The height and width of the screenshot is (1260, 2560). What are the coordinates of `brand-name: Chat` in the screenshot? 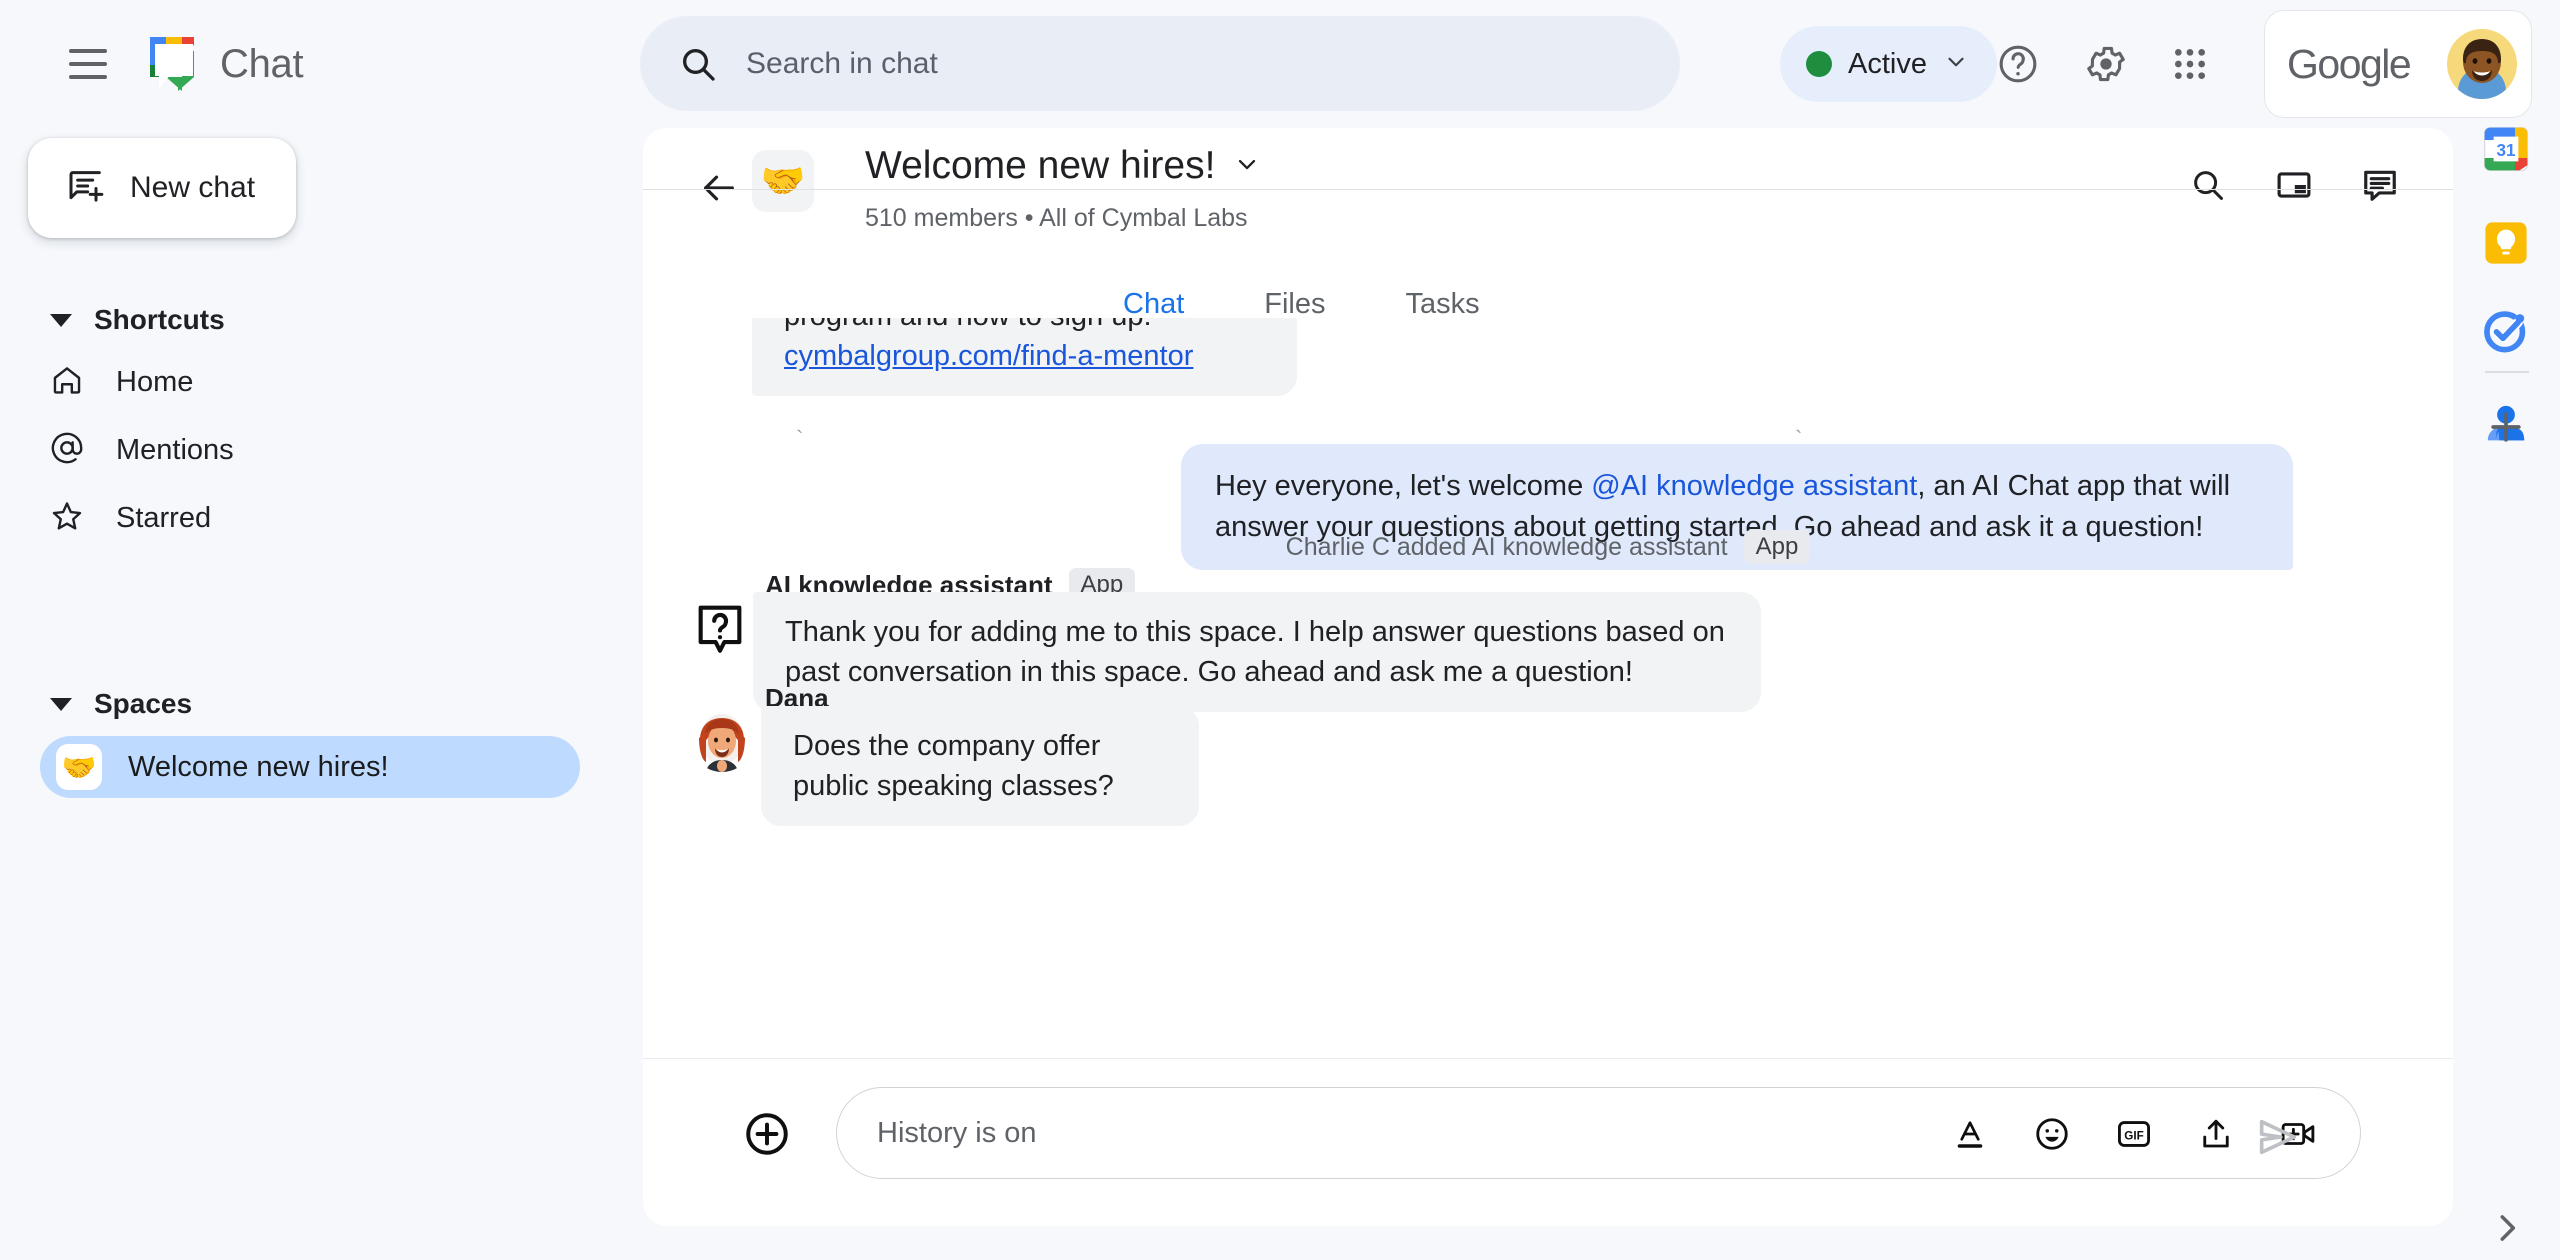 It's located at (262, 63).